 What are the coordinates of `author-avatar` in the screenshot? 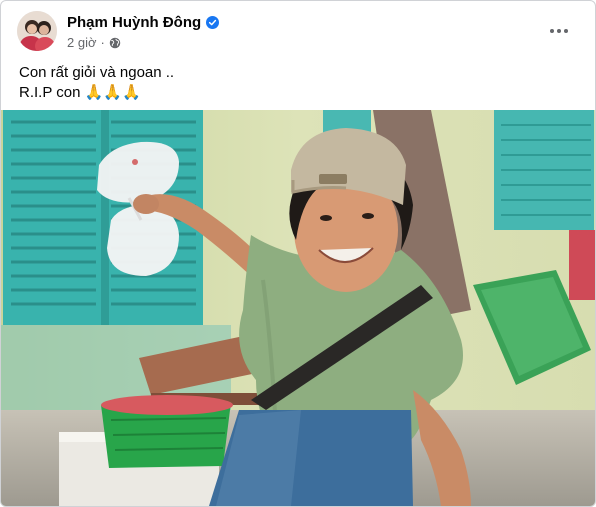 It's located at (37, 31).